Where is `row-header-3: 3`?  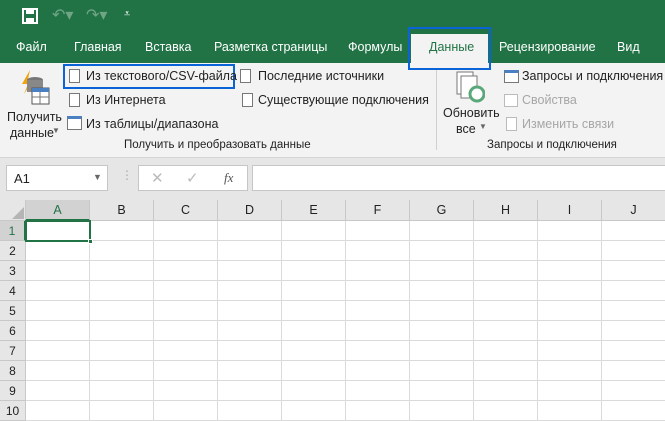 row-header-3: 3 is located at coordinates (13, 271).